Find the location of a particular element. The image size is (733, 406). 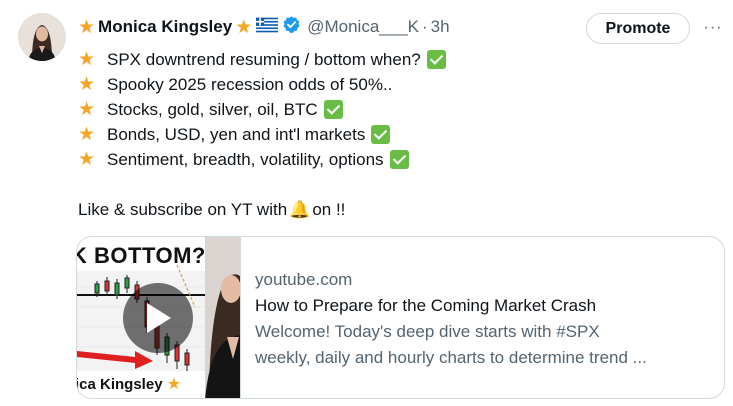

avatar-image is located at coordinates (42, 37).